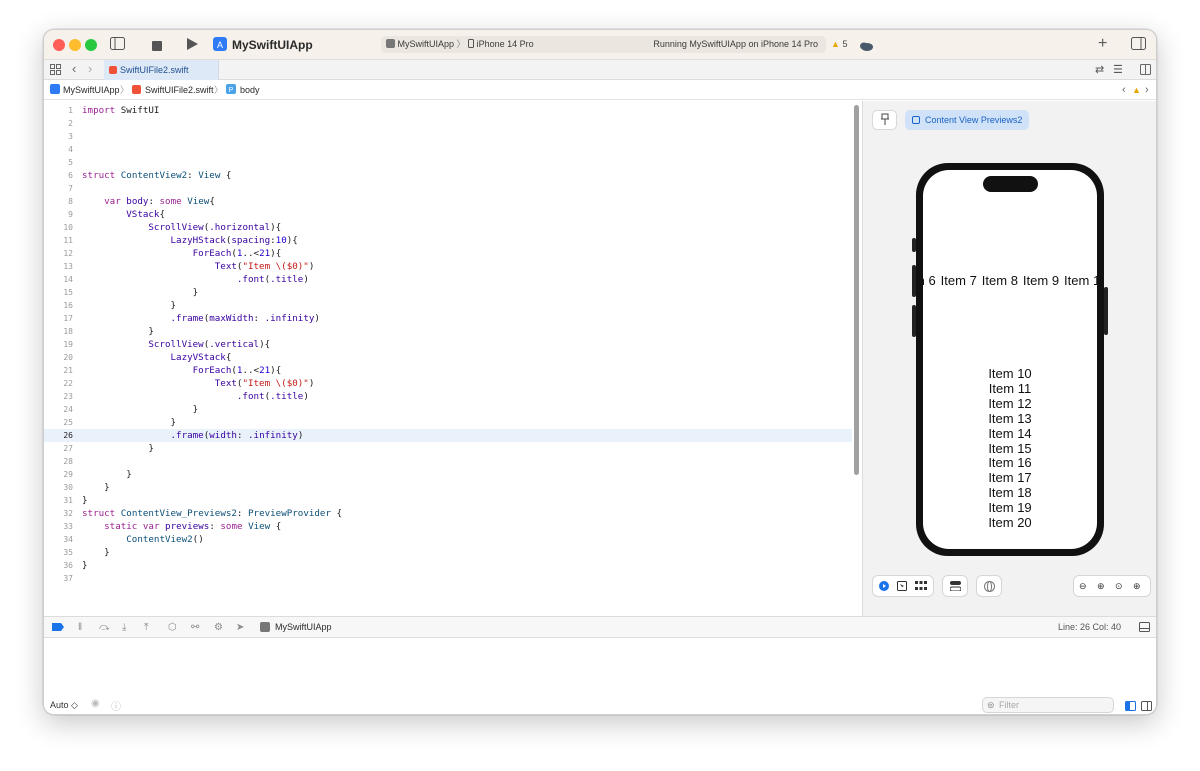 The height and width of the screenshot is (771, 1200). Describe the element at coordinates (448, 383) in the screenshot. I see `code-line: 22 Text("Item \($0)")` at that location.